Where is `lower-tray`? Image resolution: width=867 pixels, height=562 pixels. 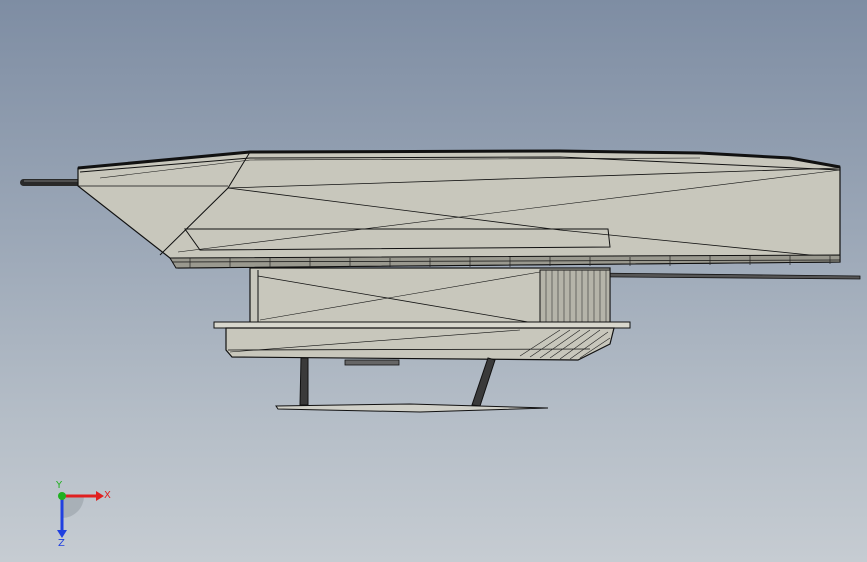 lower-tray is located at coordinates (422, 343).